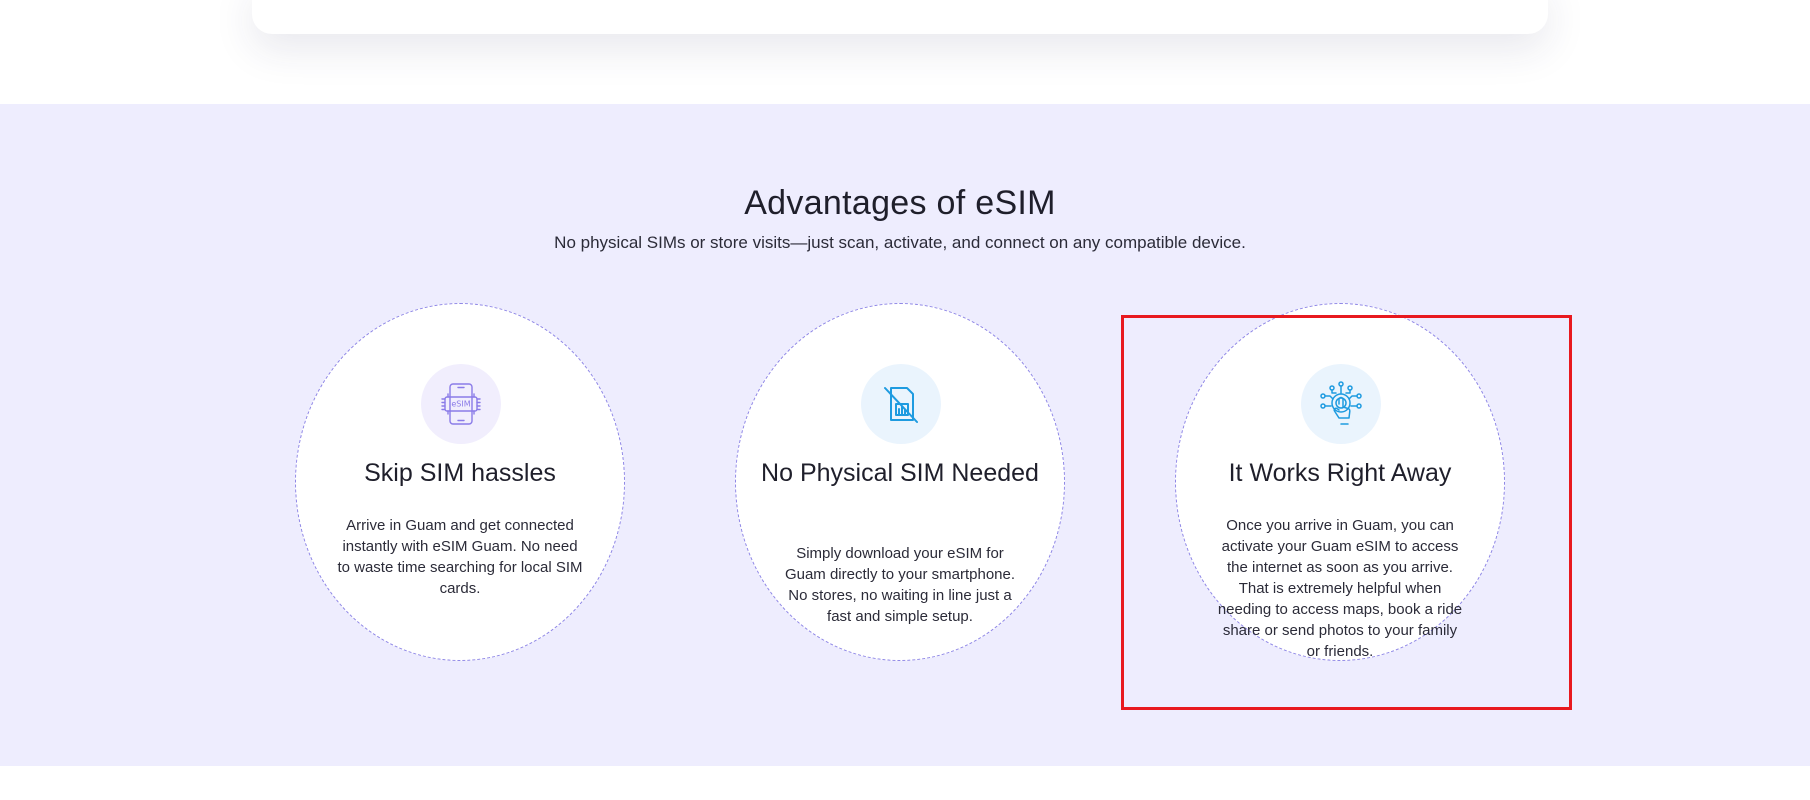 This screenshot has width=1810, height=800. Describe the element at coordinates (900, 473) in the screenshot. I see `card-title: No Physical SIM Needed` at that location.